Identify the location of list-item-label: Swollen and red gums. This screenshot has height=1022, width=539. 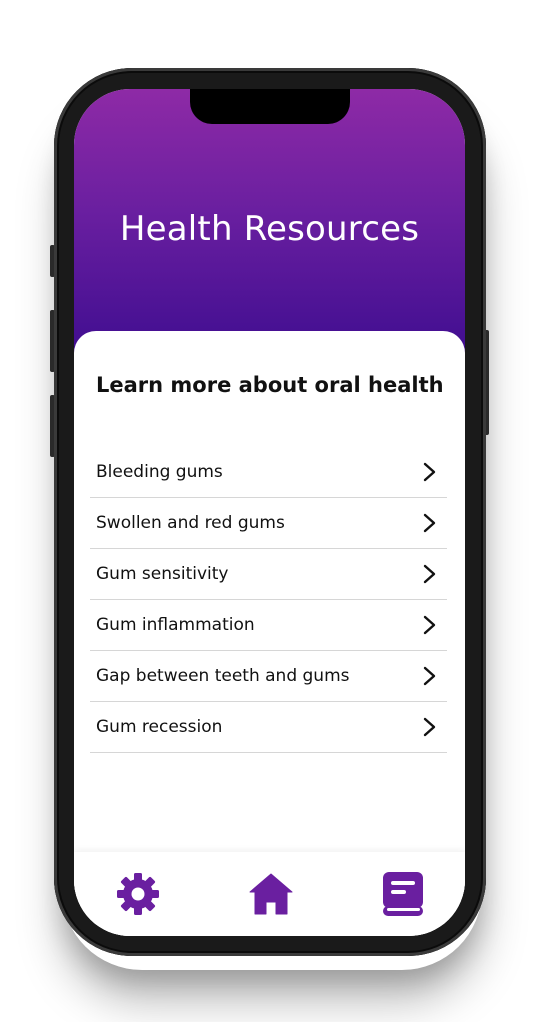
(190, 523).